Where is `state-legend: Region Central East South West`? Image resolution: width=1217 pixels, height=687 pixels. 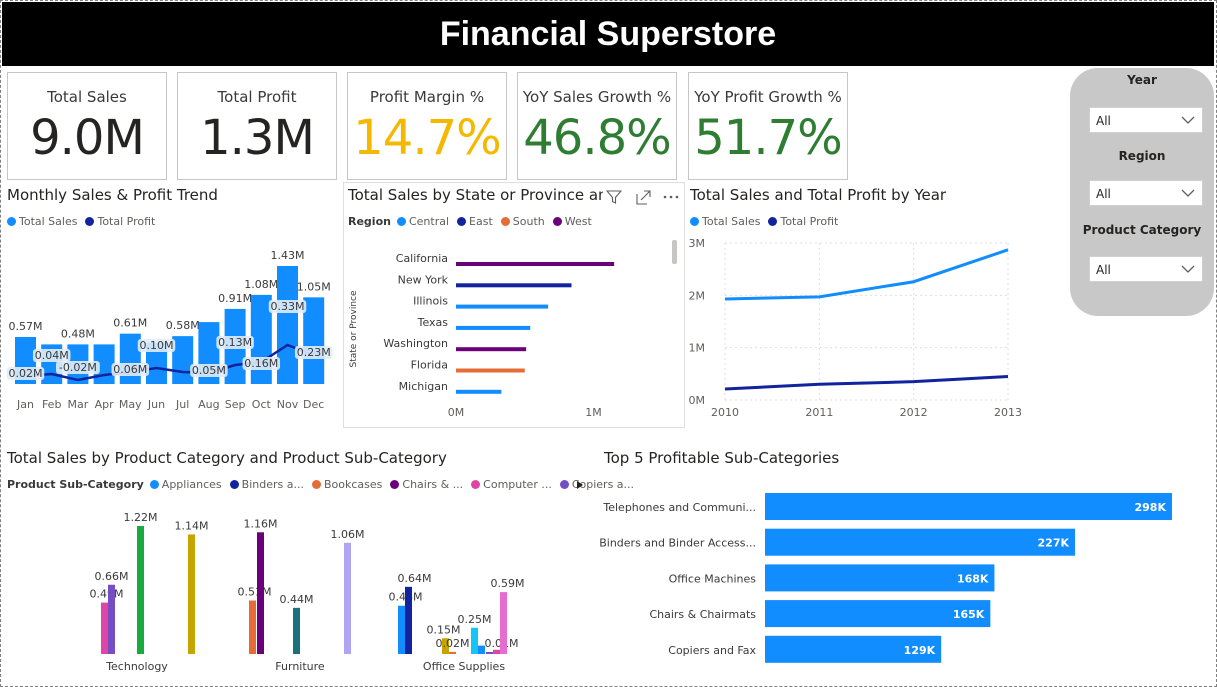 state-legend: Region Central East South West is located at coordinates (474, 221).